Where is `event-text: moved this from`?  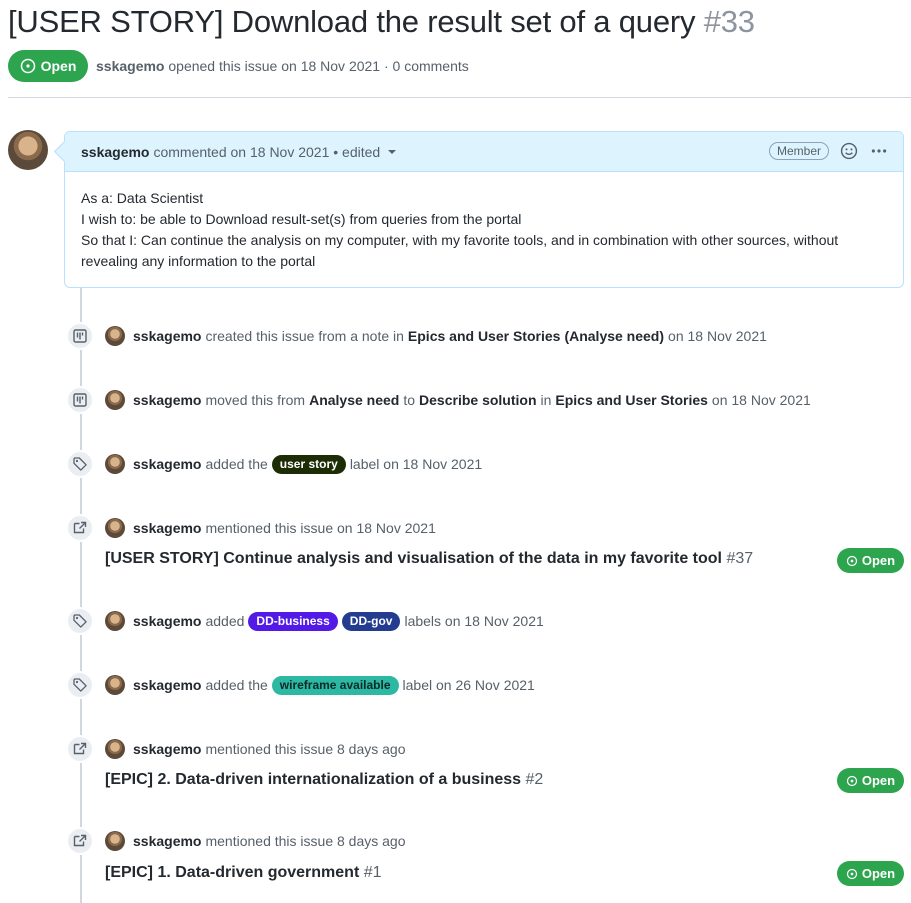
event-text: moved this from is located at coordinates (255, 400).